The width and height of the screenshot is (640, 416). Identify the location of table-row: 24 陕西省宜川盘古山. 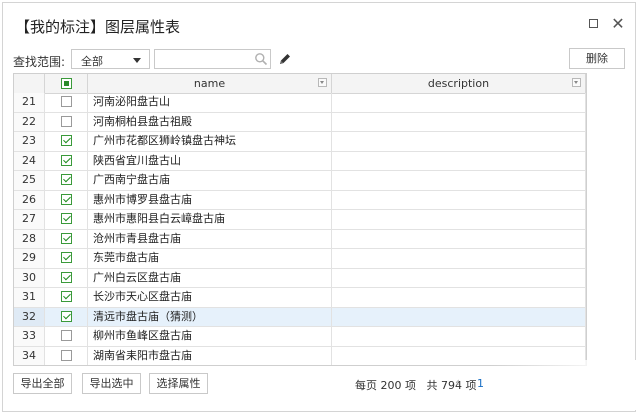
(300, 161).